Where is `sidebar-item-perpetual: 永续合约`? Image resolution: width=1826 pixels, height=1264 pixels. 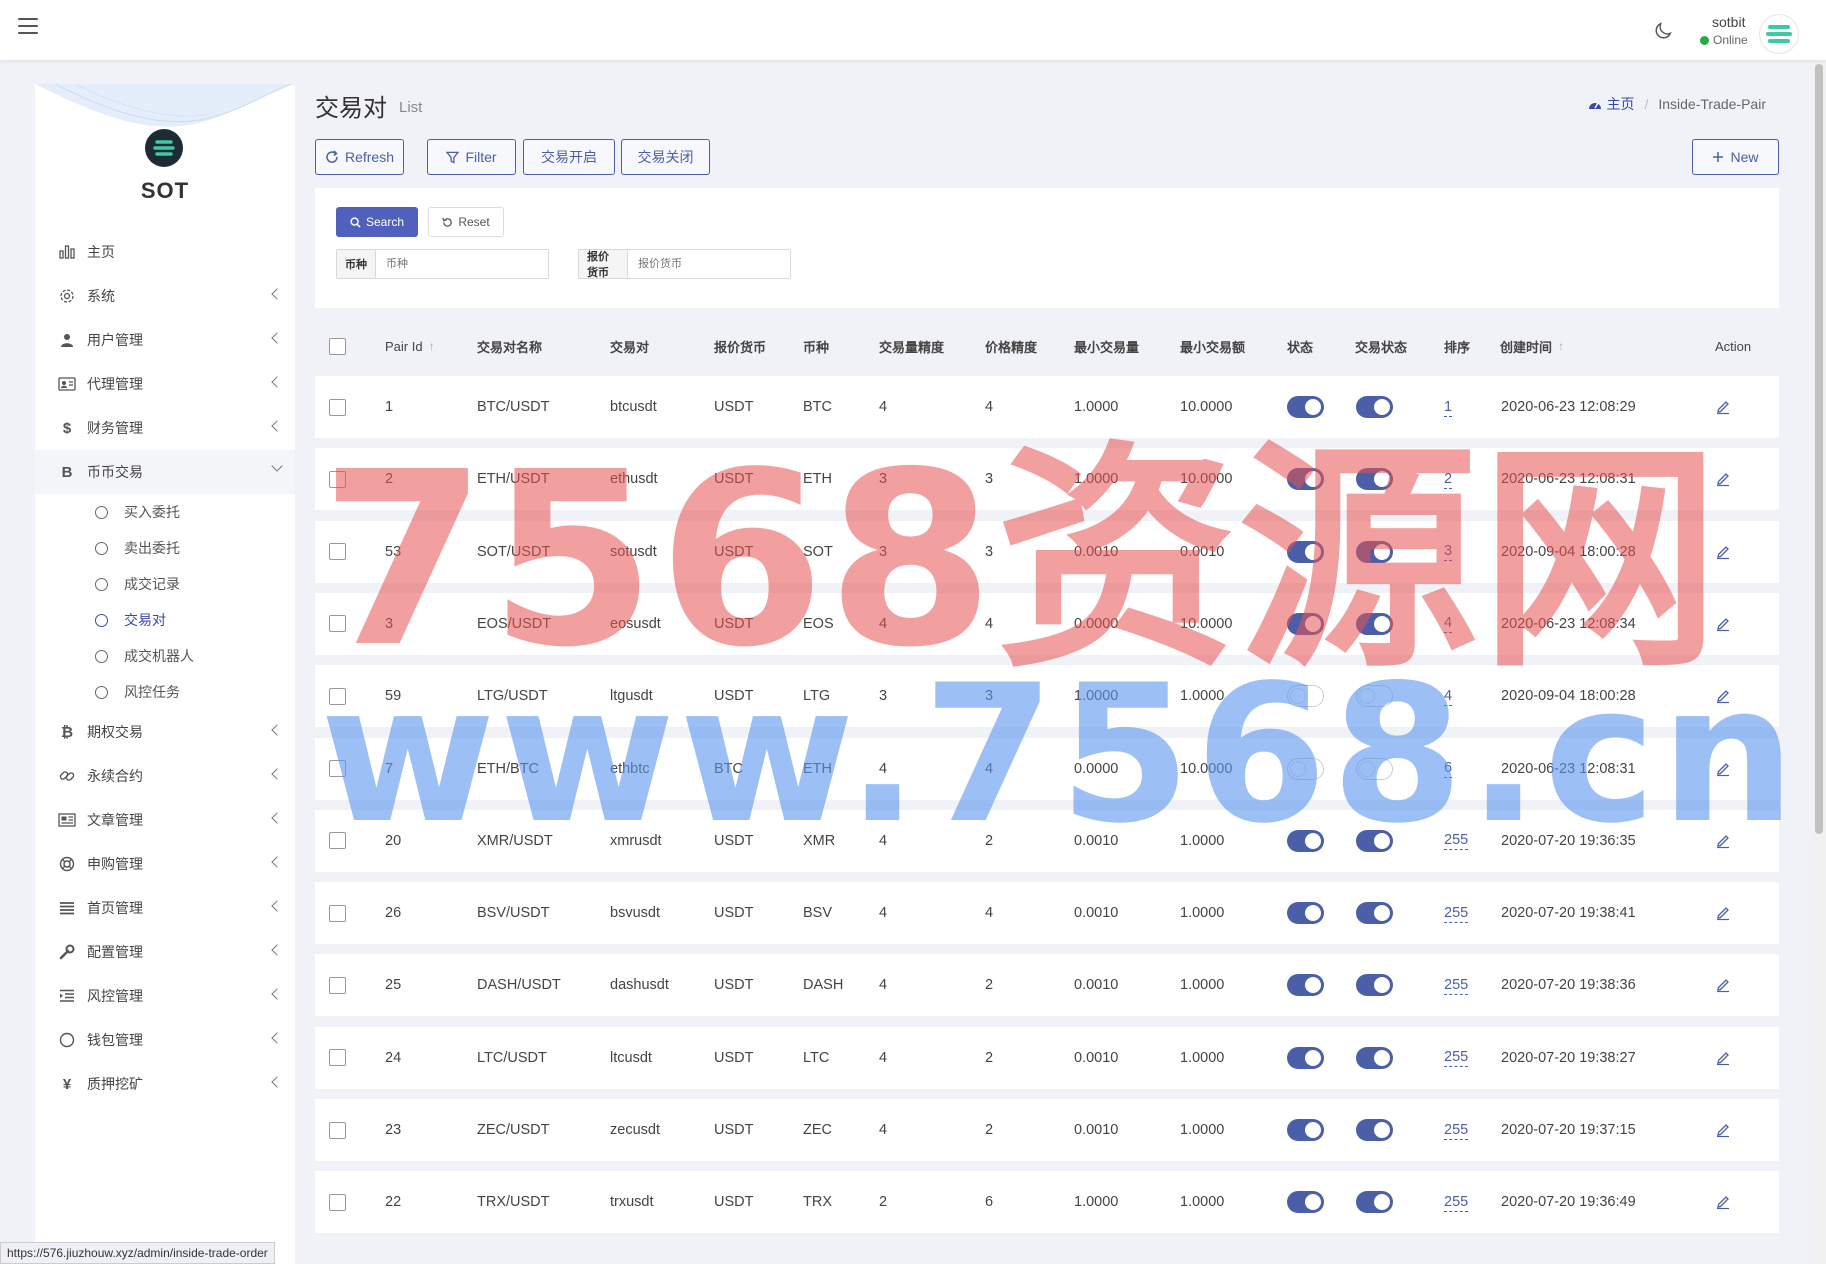
sidebar-item-perpetual: 永续合约 is located at coordinates (165, 776).